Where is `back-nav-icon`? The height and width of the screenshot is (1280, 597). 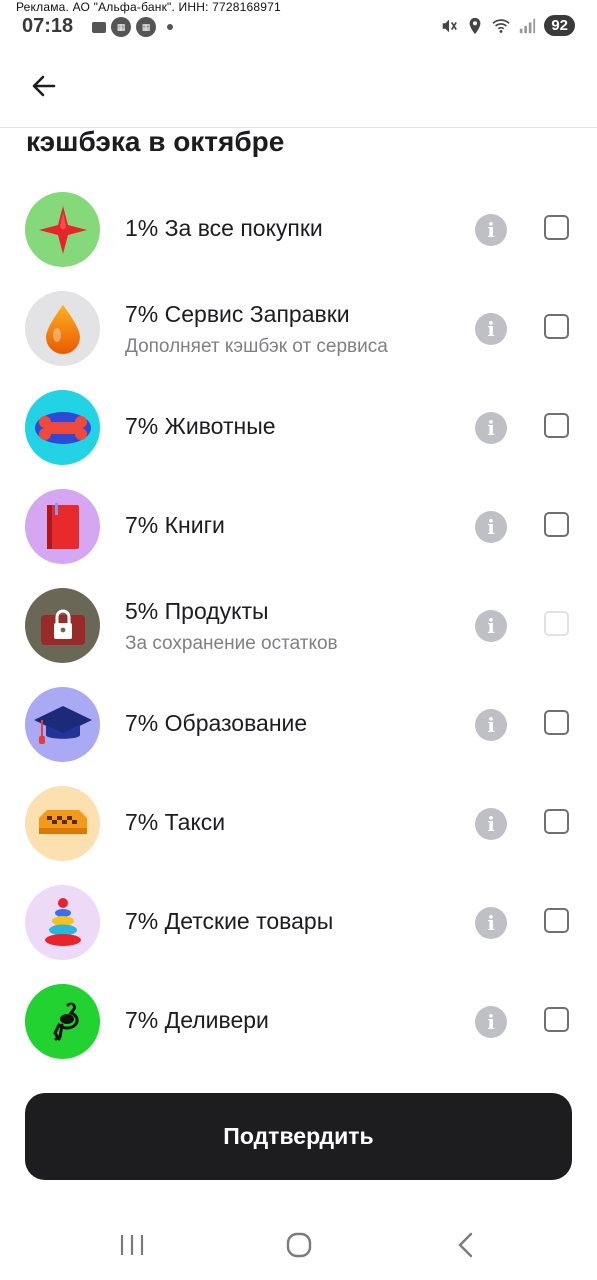 back-nav-icon is located at coordinates (465, 1245).